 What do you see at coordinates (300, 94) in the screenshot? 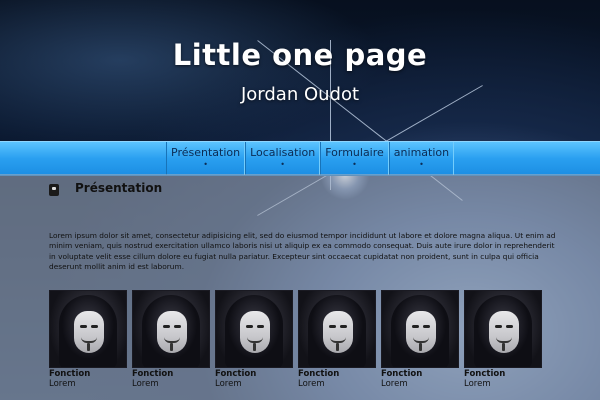
I see `page-subtitle: Jordan Oudot` at bounding box center [300, 94].